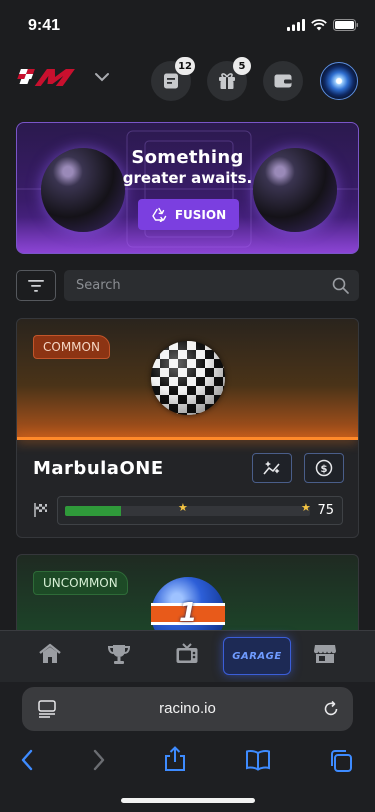  Describe the element at coordinates (257, 656) in the screenshot. I see `nav-garage-tab: GARAGE` at that location.